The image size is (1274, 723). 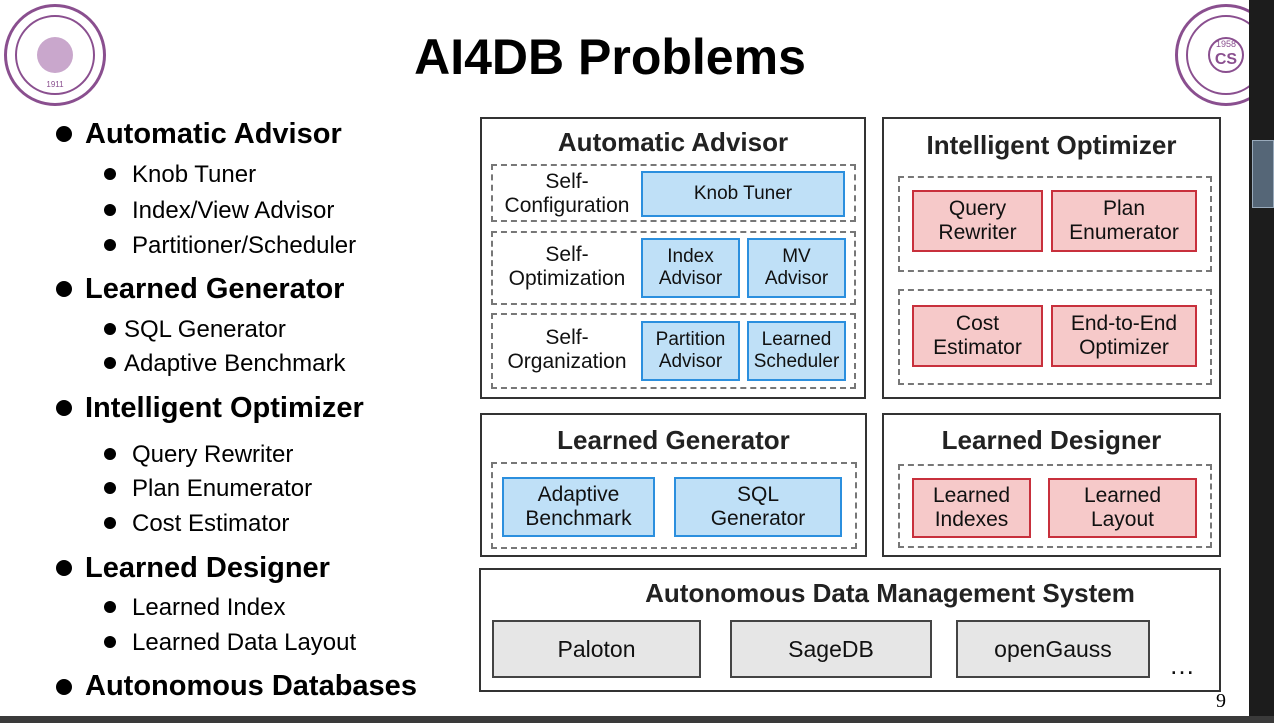 I want to click on knob-tuner-box: Knob Tuner, so click(x=743, y=194).